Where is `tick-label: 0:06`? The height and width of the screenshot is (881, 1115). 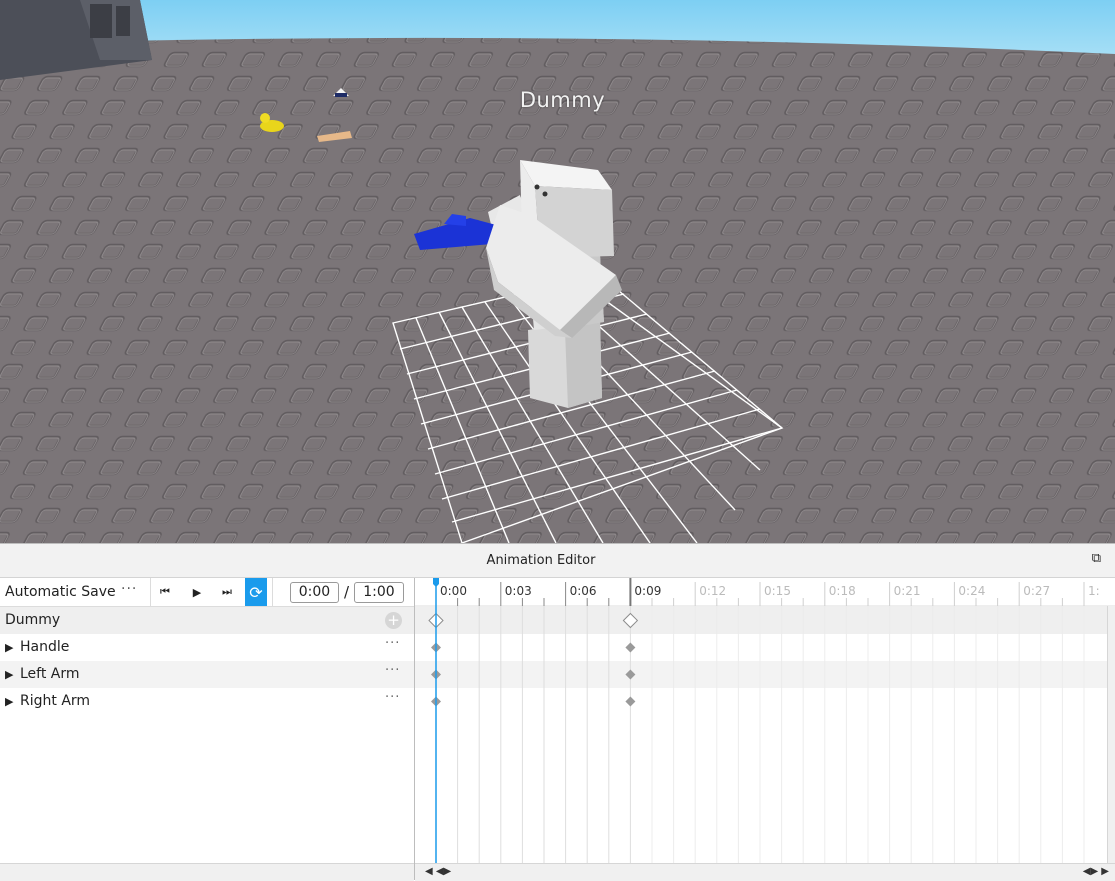
tick-label: 0:06 is located at coordinates (583, 591).